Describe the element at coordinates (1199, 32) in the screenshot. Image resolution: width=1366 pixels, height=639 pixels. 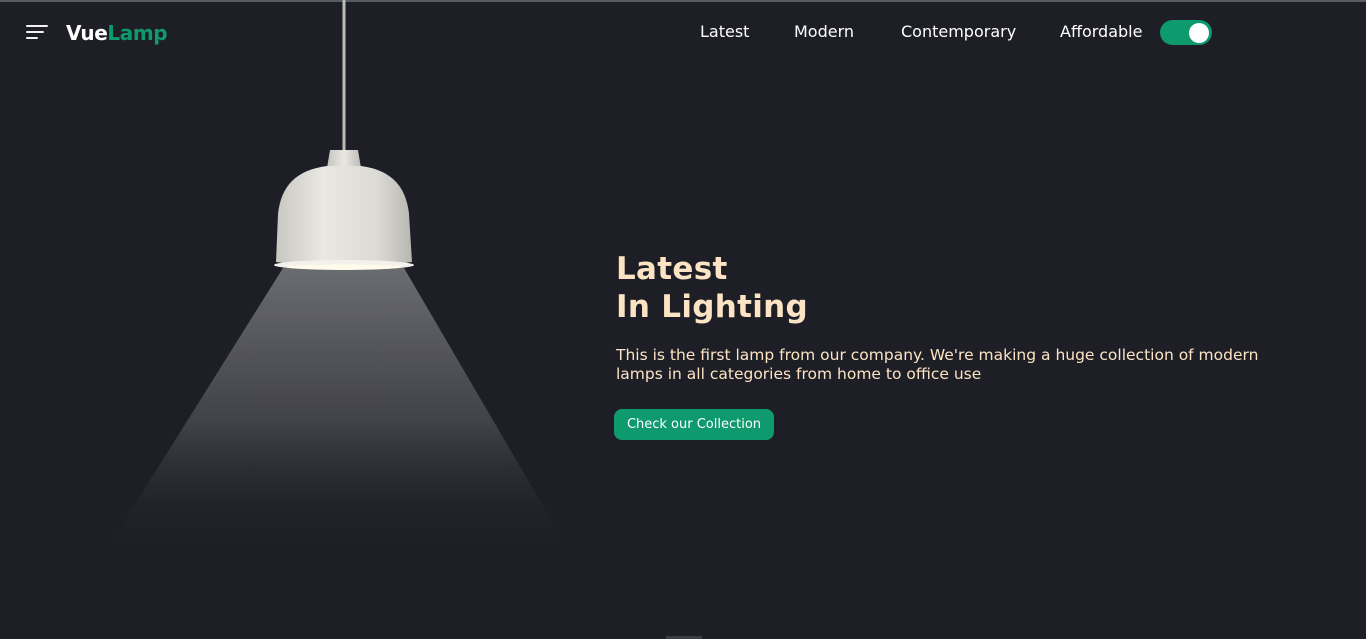
I see `toggle-knob` at that location.